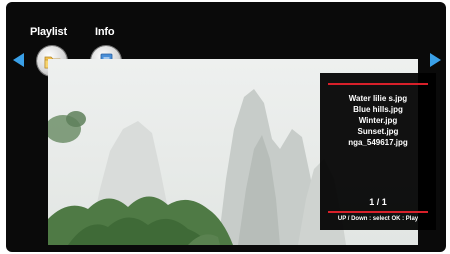  What do you see at coordinates (378, 212) in the screenshot?
I see `divider-bottom` at bounding box center [378, 212].